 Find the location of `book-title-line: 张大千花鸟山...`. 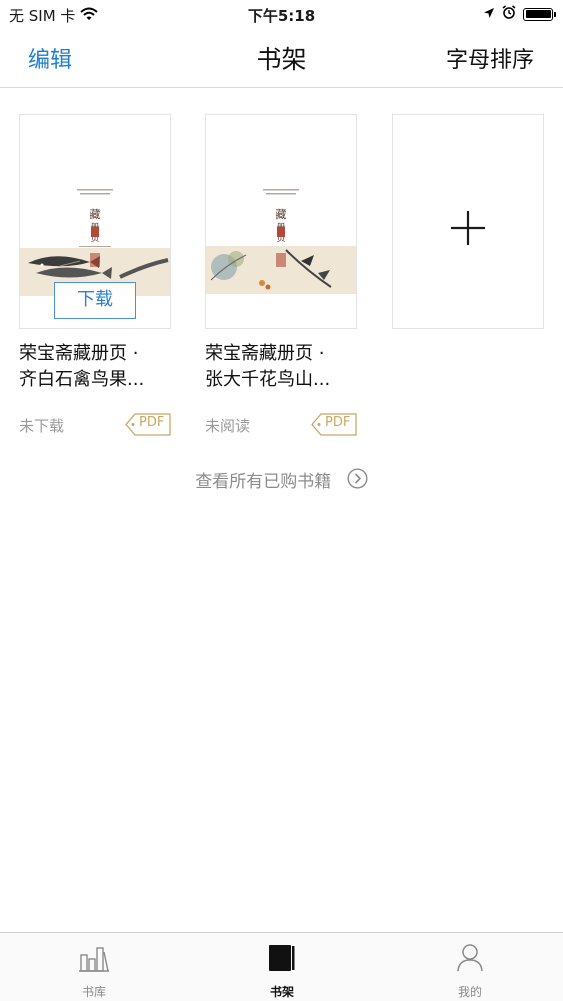

book-title-line: 张大千花鸟山... is located at coordinates (268, 379).